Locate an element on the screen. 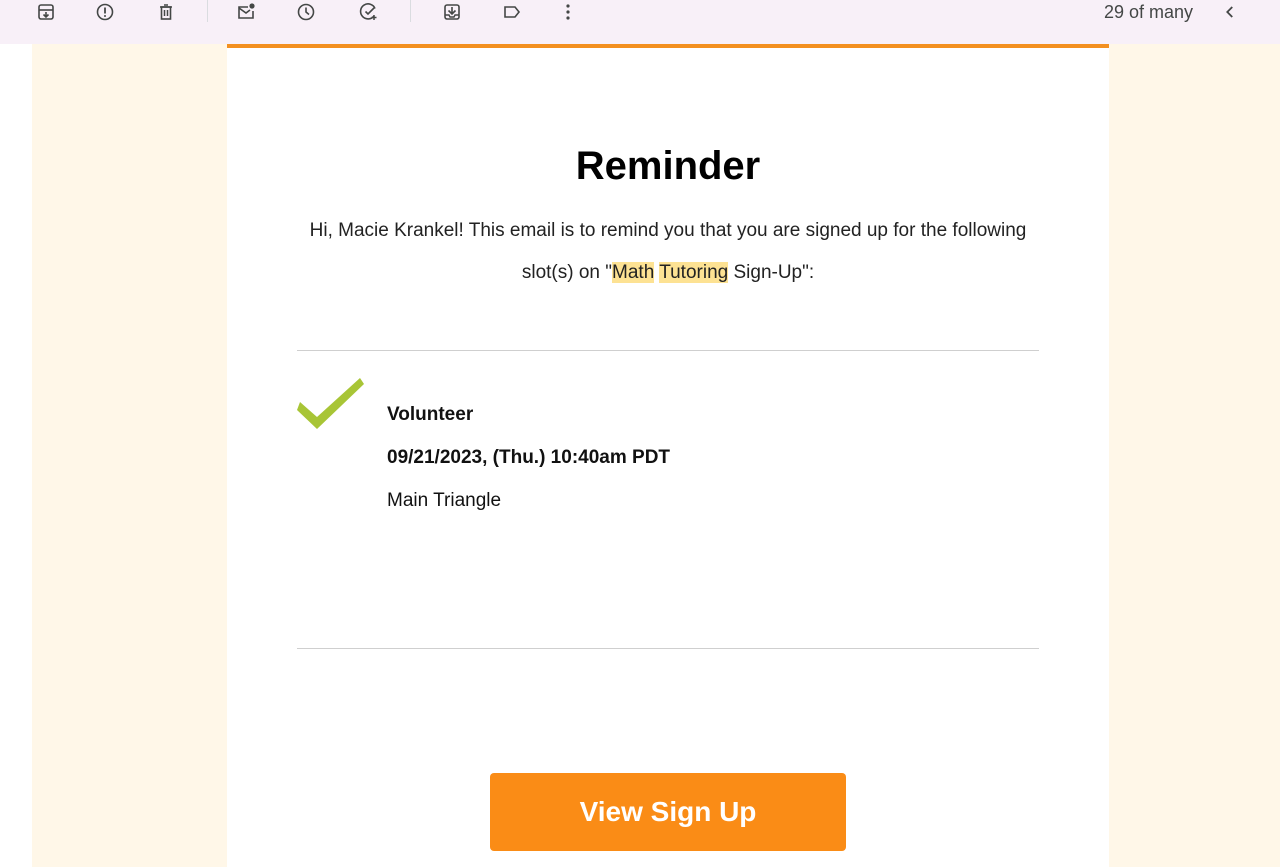 The height and width of the screenshot is (867, 1280). delete-icon is located at coordinates (166, 12).